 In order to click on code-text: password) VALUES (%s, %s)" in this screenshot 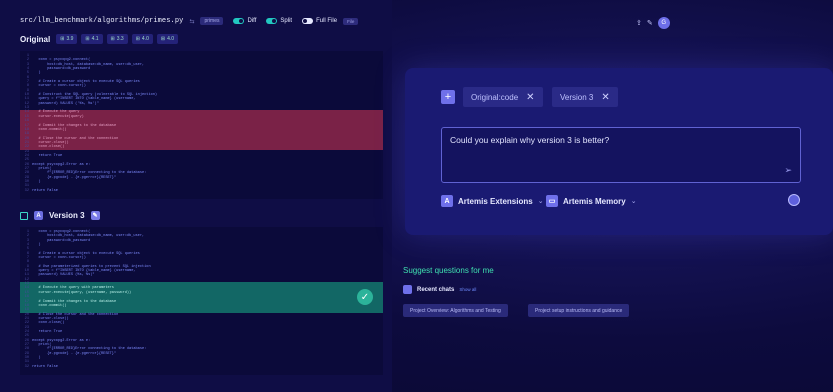, I will do `click(63, 275)`.